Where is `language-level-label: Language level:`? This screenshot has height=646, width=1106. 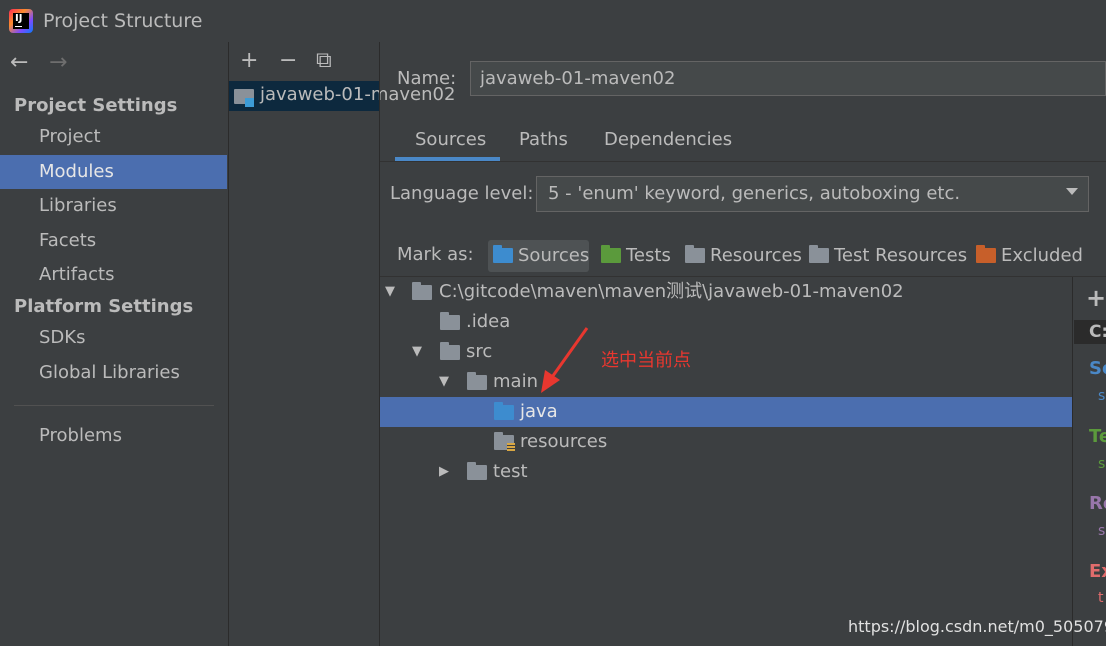 language-level-label: Language level: is located at coordinates (462, 193).